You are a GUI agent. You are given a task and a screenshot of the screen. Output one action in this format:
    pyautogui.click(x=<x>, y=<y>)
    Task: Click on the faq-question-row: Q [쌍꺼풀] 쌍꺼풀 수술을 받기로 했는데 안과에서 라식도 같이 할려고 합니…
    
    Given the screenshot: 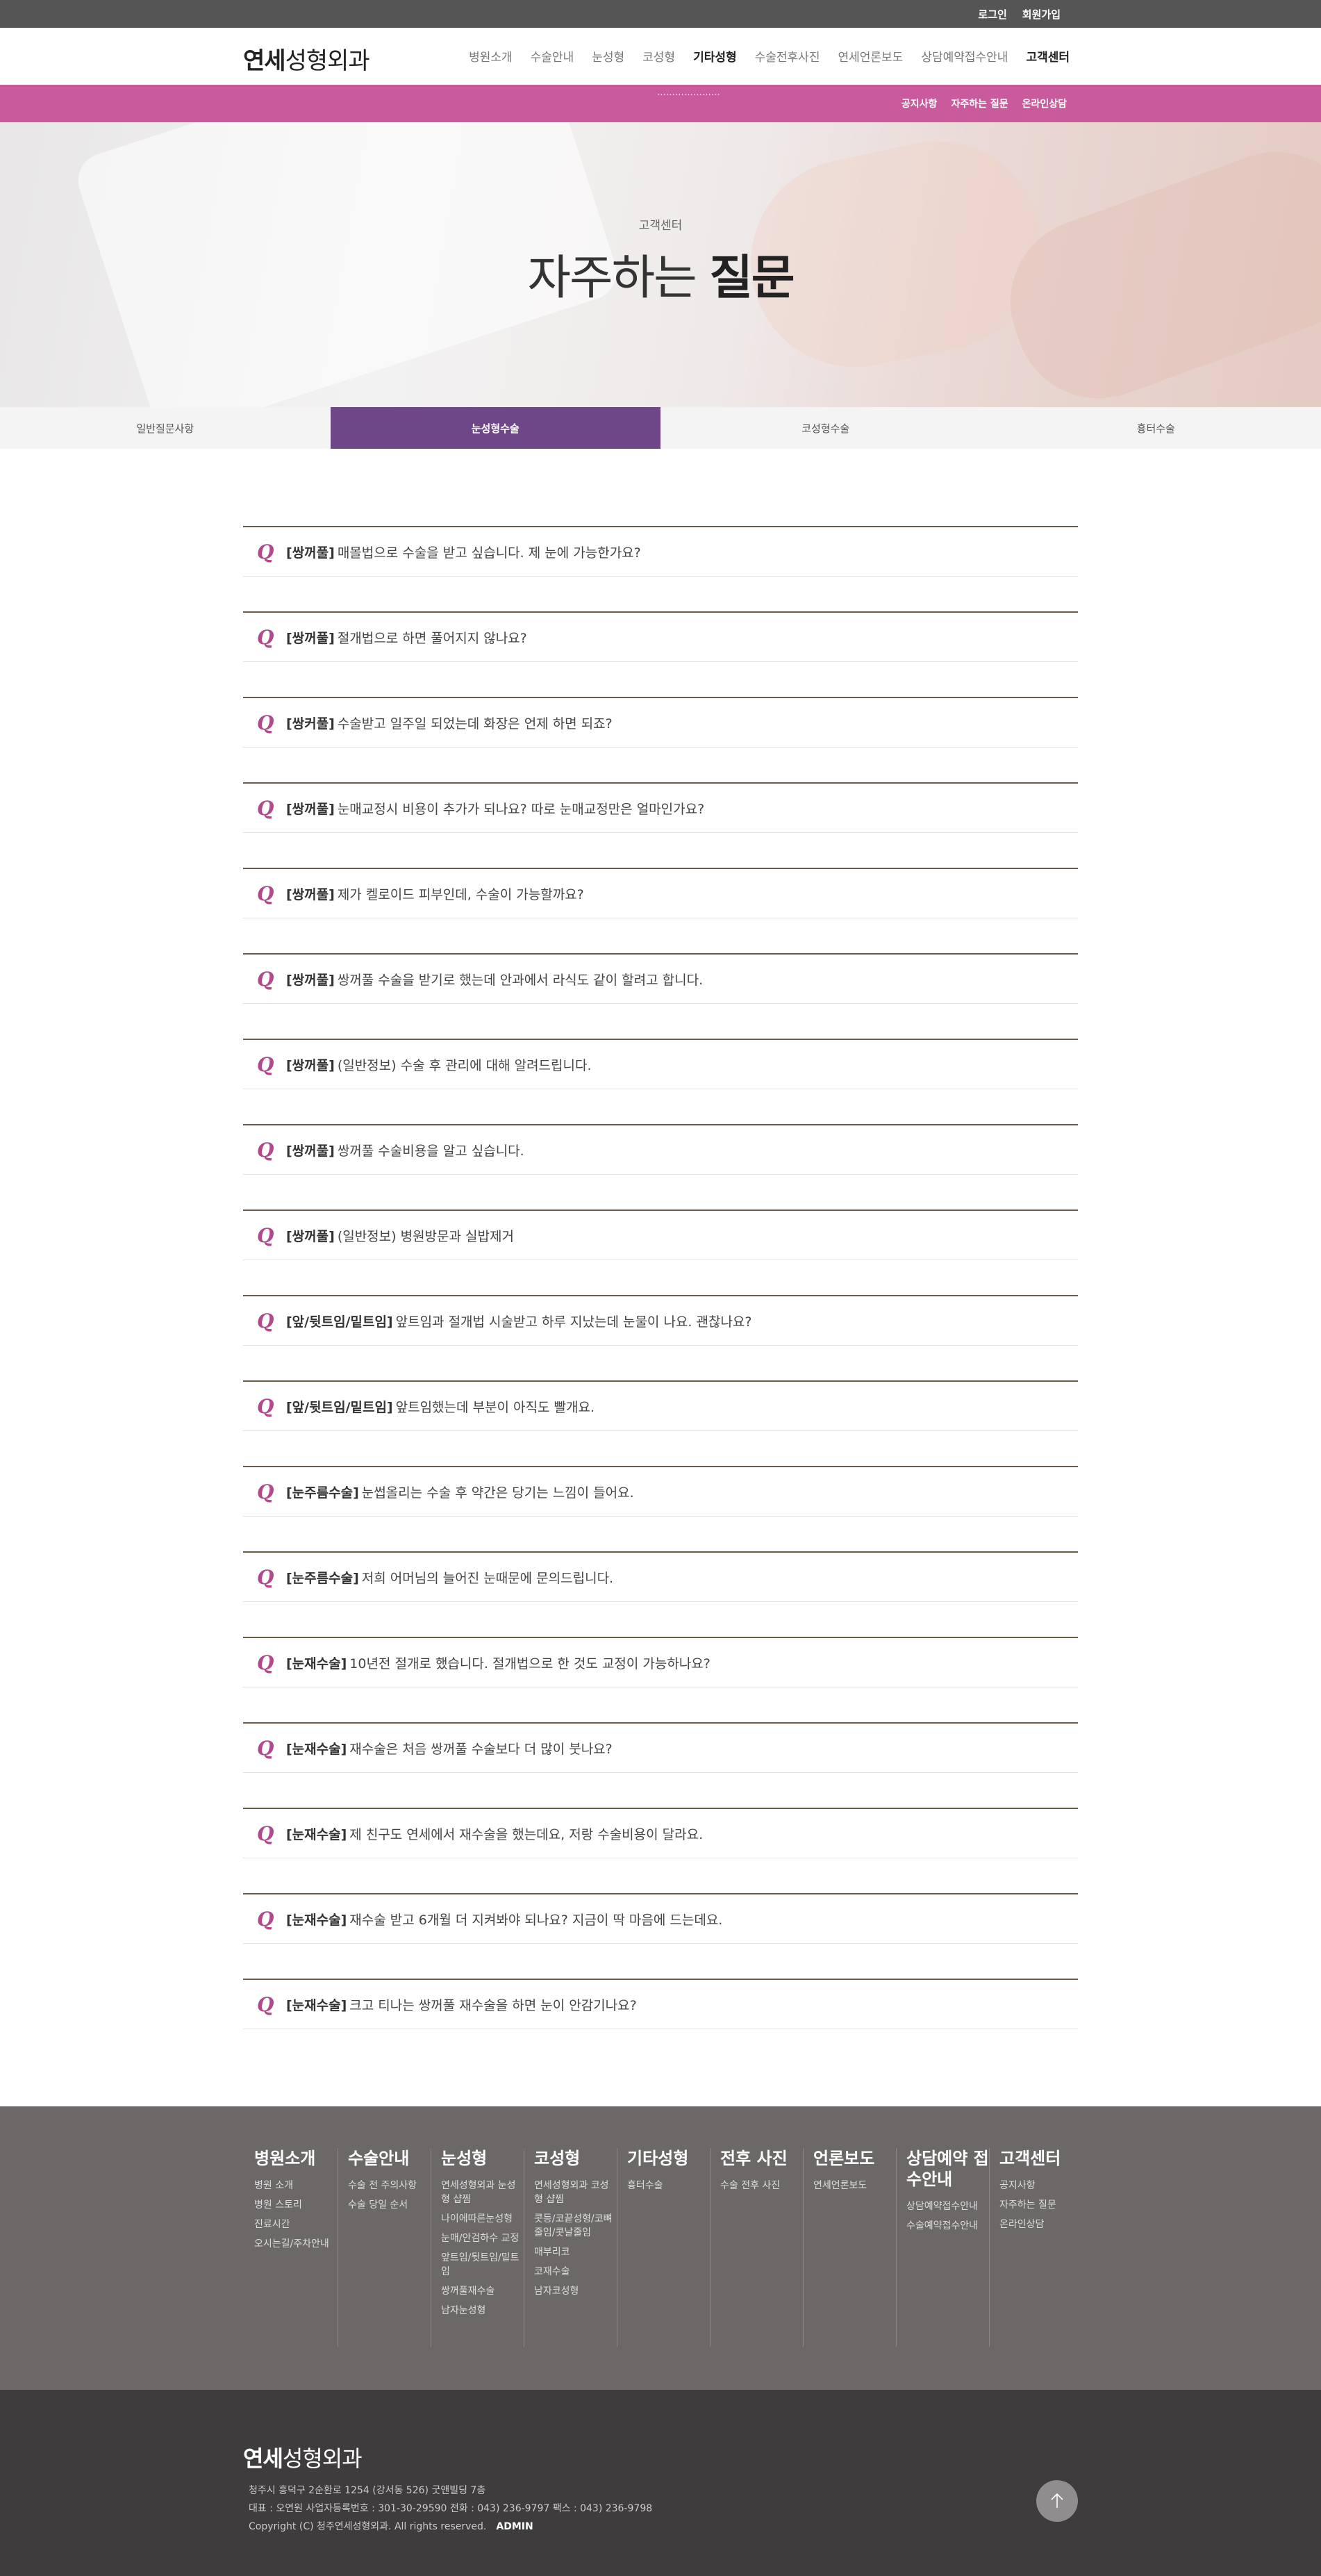 What is the action you would take?
    pyautogui.click(x=660, y=979)
    